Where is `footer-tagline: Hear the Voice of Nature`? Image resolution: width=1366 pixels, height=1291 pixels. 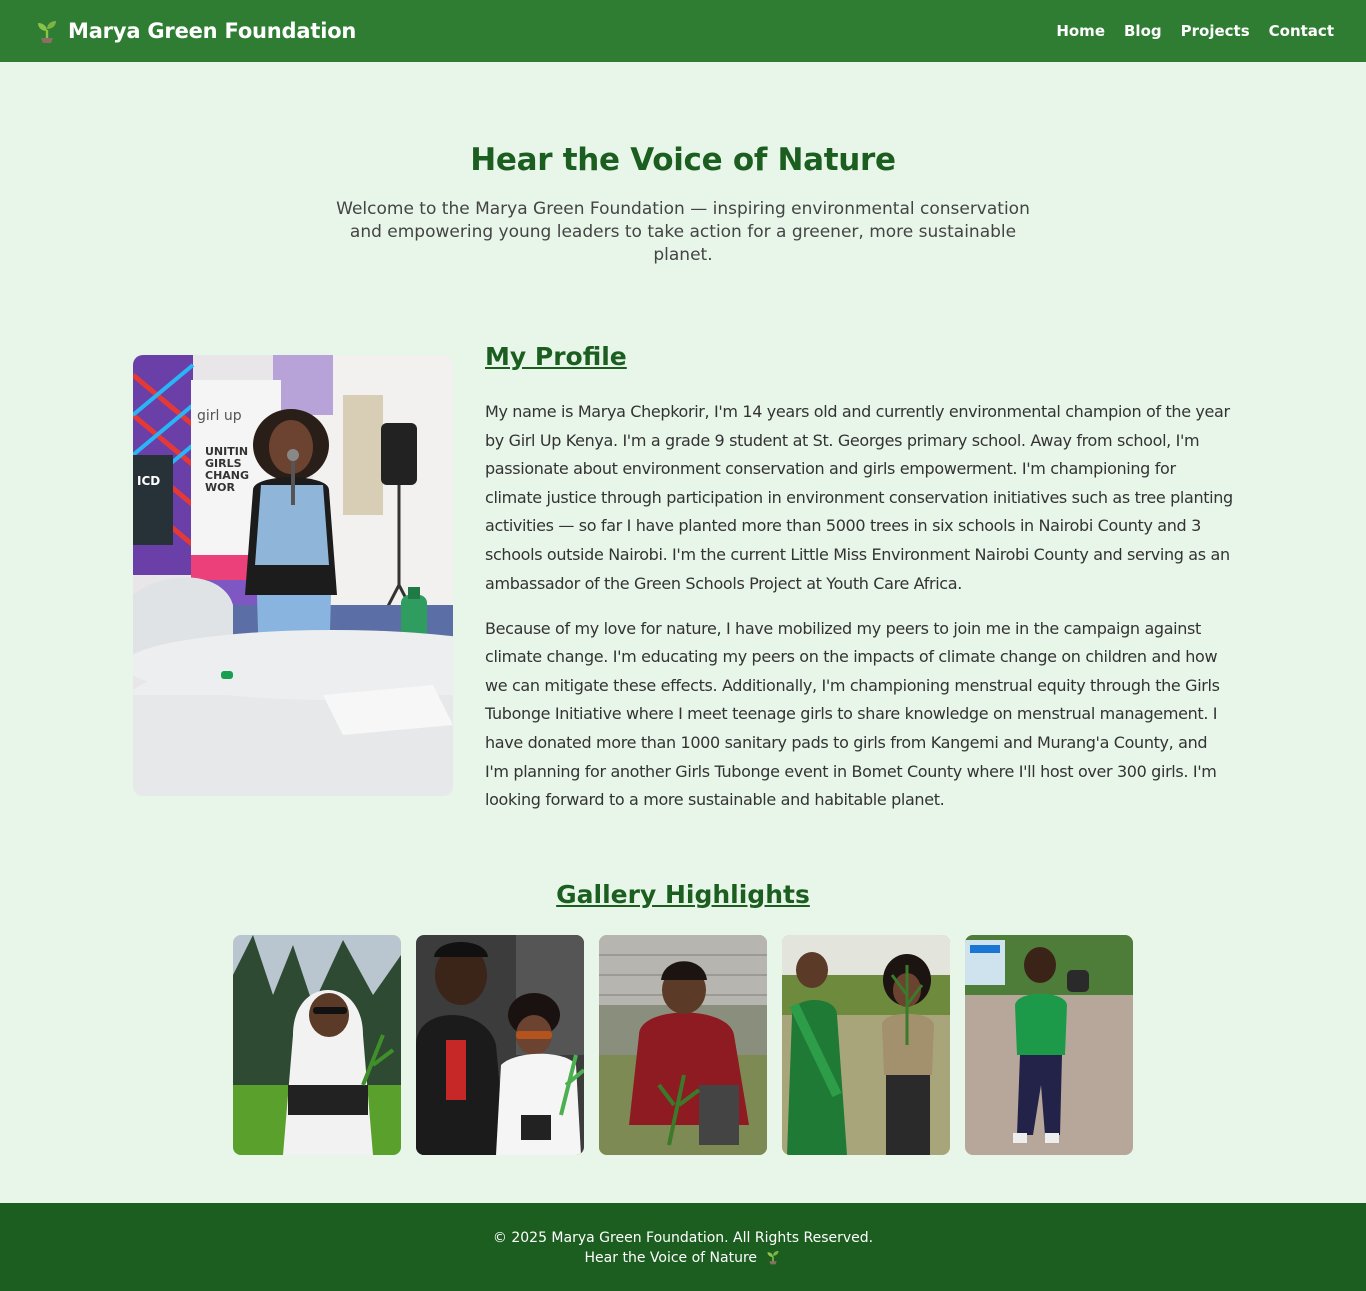
footer-tagline: Hear the Voice of Nature is located at coordinates (671, 1258).